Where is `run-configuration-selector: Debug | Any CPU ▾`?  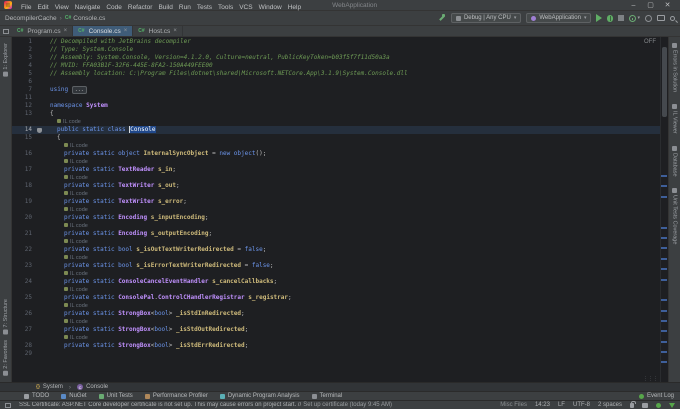 run-configuration-selector: Debug | Any CPU ▾ is located at coordinates (486, 18).